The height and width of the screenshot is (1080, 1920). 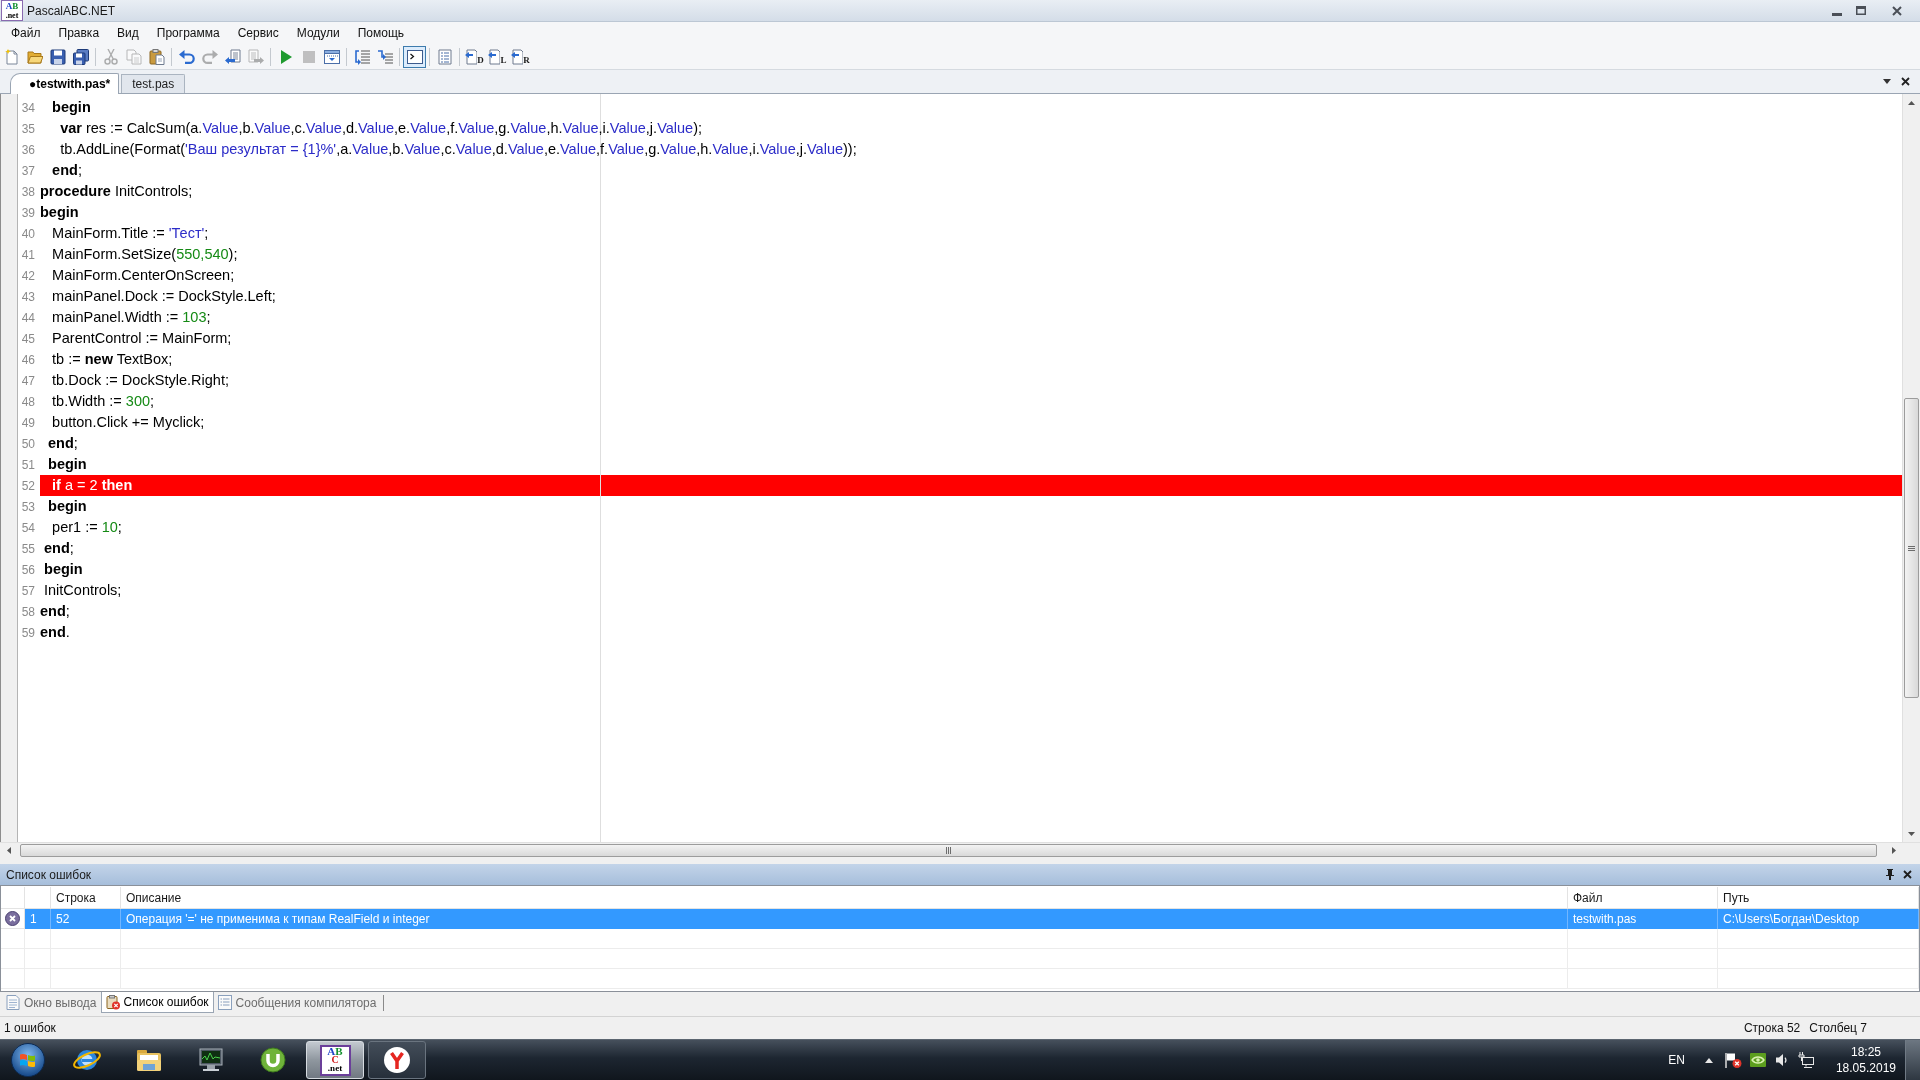 I want to click on panel-tab: Сообщения компилятора, so click(x=297, y=1002).